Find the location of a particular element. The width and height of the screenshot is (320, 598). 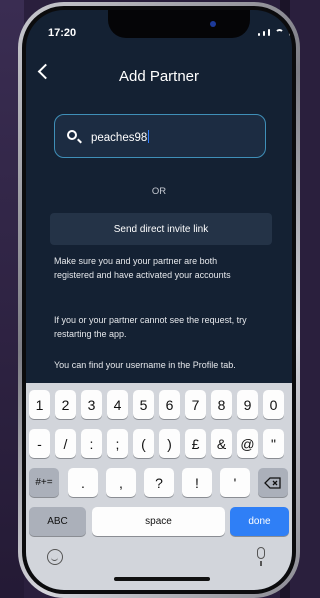

text-cursor is located at coordinates (149, 136).